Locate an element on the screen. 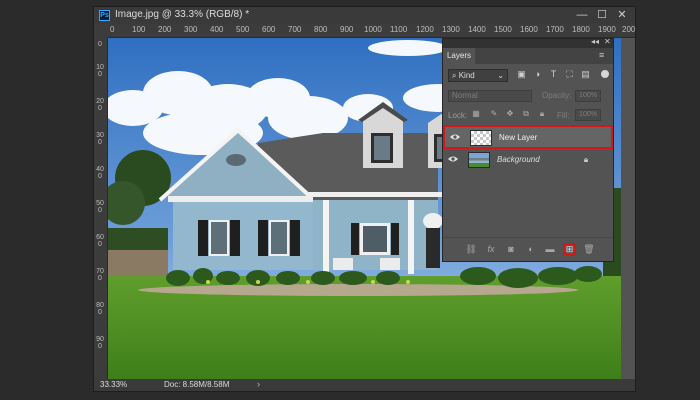  ruler-label: 1900 is located at coordinates (607, 29).